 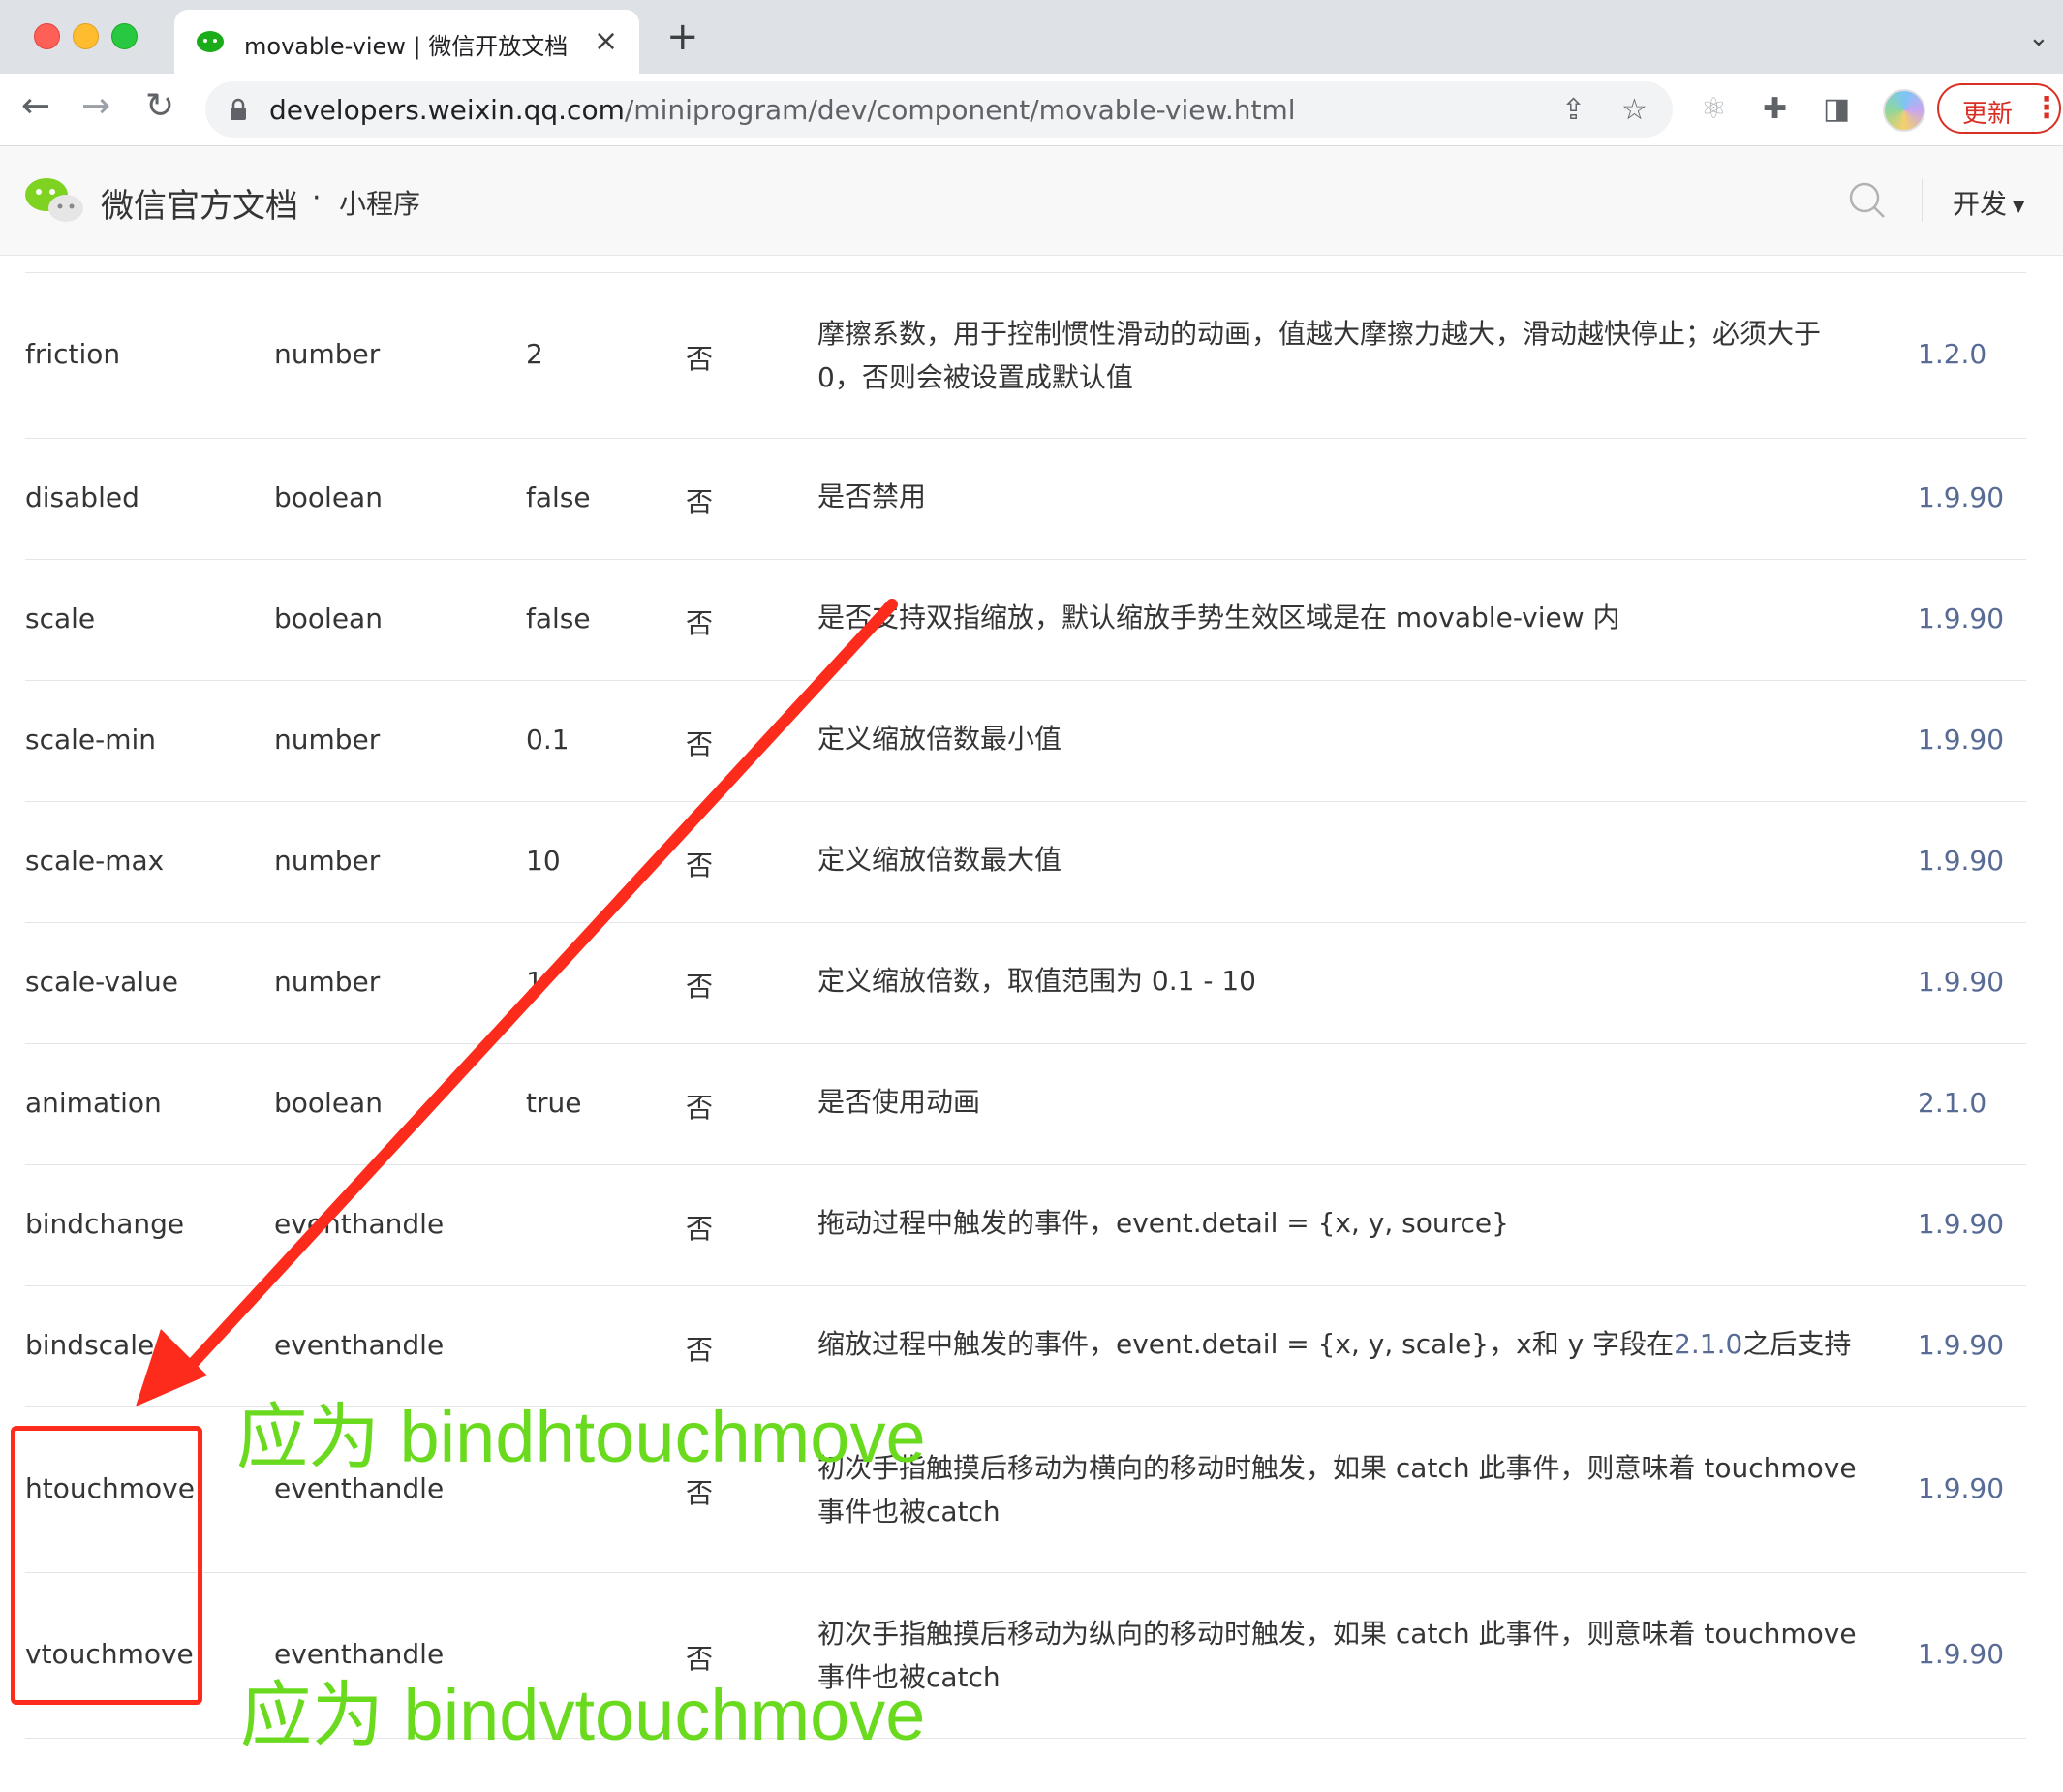 What do you see at coordinates (682, 36) in the screenshot?
I see `new-tab-button: +` at bounding box center [682, 36].